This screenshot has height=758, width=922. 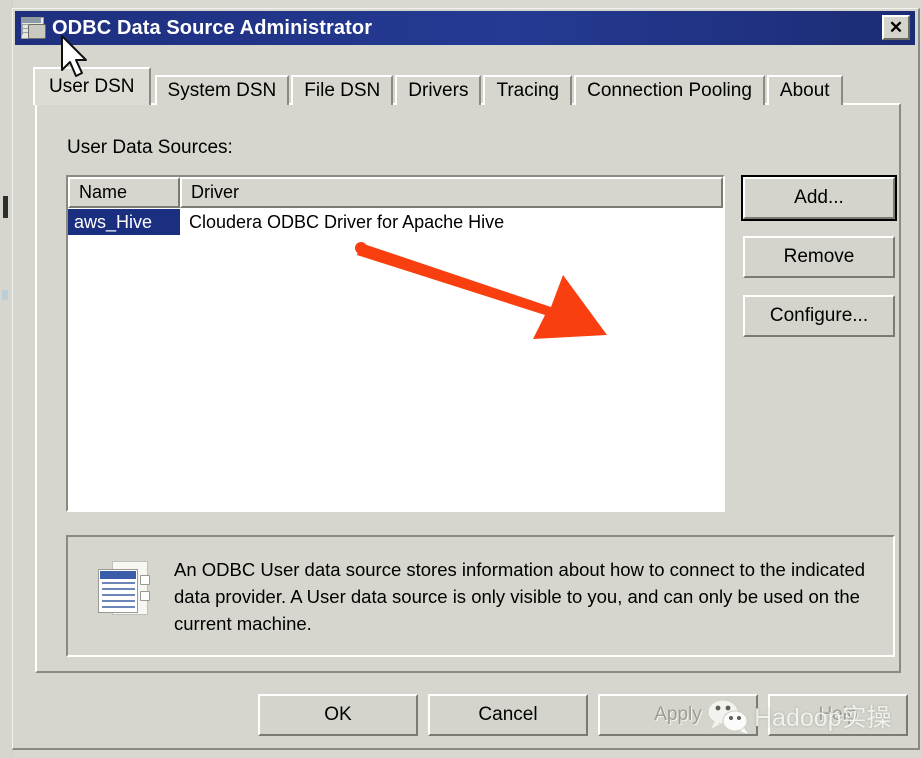 I want to click on tab-system-dsn: System DSN, so click(x=222, y=90).